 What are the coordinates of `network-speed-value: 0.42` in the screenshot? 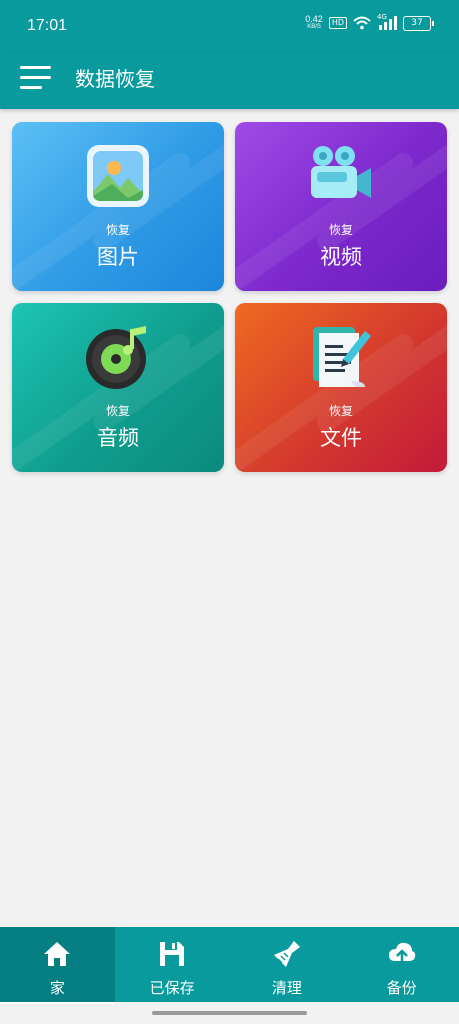 It's located at (314, 19).